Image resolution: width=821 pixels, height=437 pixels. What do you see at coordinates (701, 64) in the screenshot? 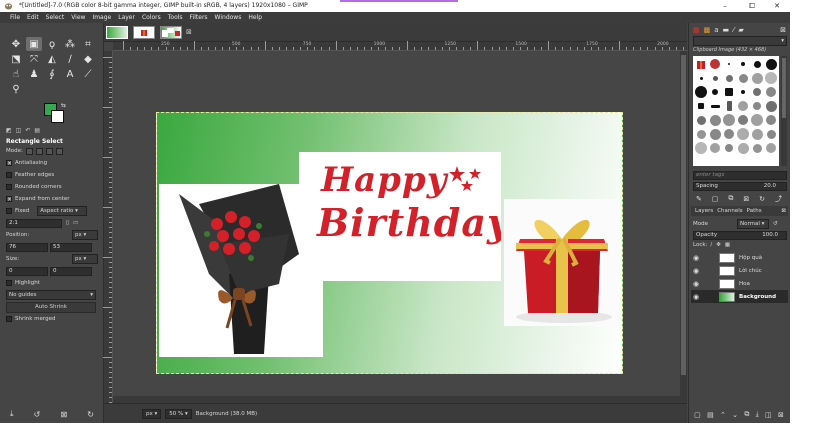
I see `brush-clipboard` at bounding box center [701, 64].